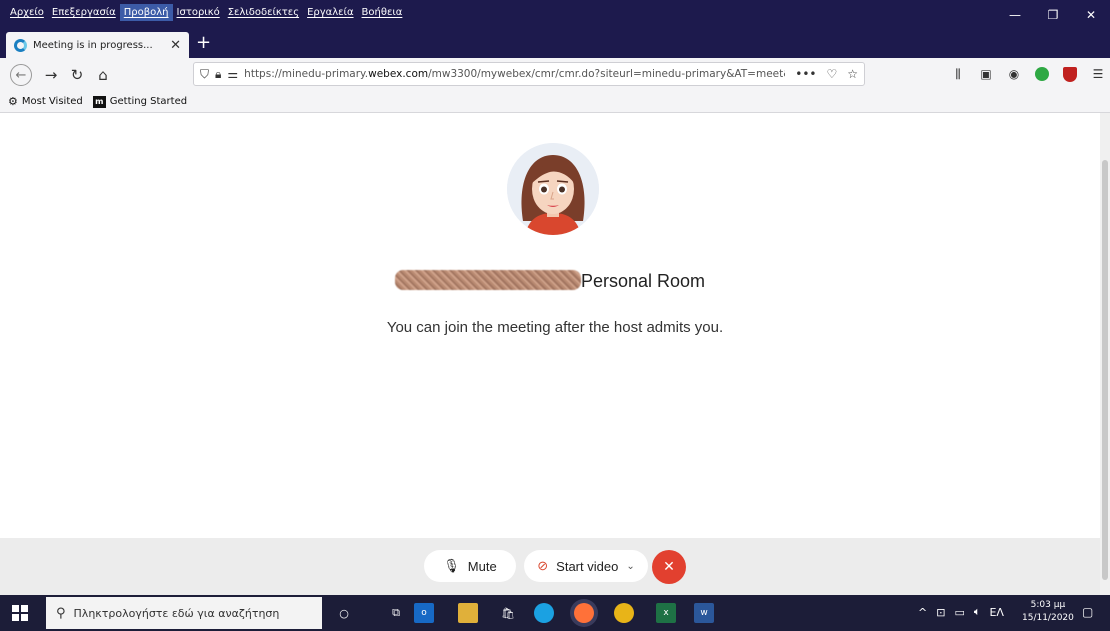 Image resolution: width=1110 pixels, height=631 pixels. Describe the element at coordinates (184, 613) in the screenshot. I see `taskbar-search: ⚲ Πληκτρολογήστε εδώ για αναζήτηση` at that location.